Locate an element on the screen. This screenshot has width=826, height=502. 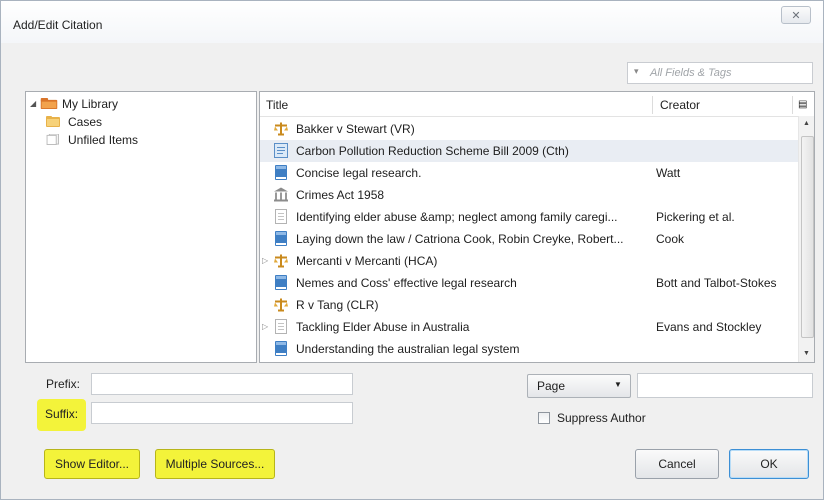
item-title: Bakker v Stewart (VR) is located at coordinates (355, 129).